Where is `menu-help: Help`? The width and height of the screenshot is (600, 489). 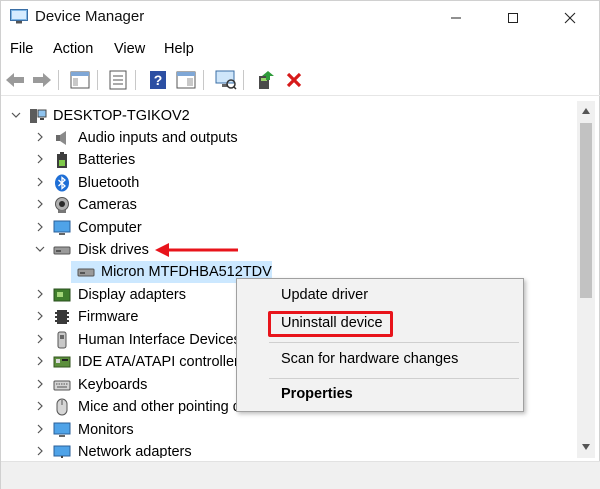
menu-help: Help is located at coordinates (179, 49).